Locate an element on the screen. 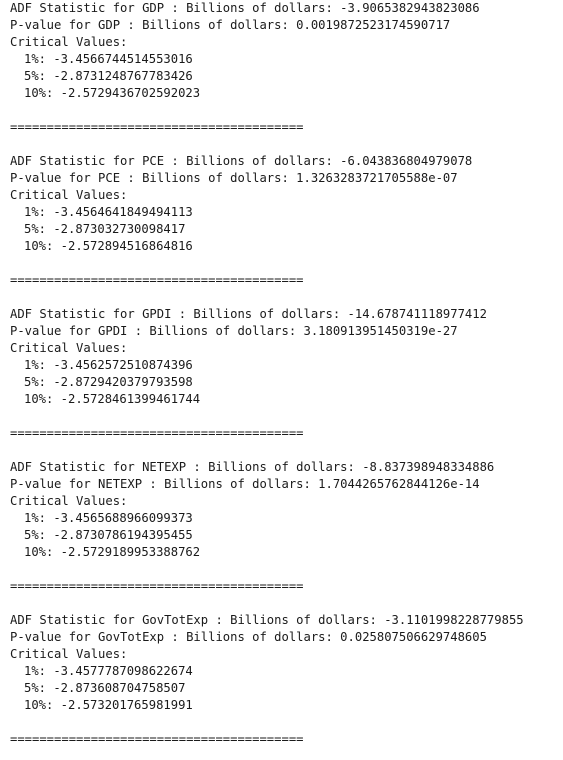 The image size is (563, 760). critical-value-line: 1%: -3.4562572510874396 is located at coordinates (108, 365).